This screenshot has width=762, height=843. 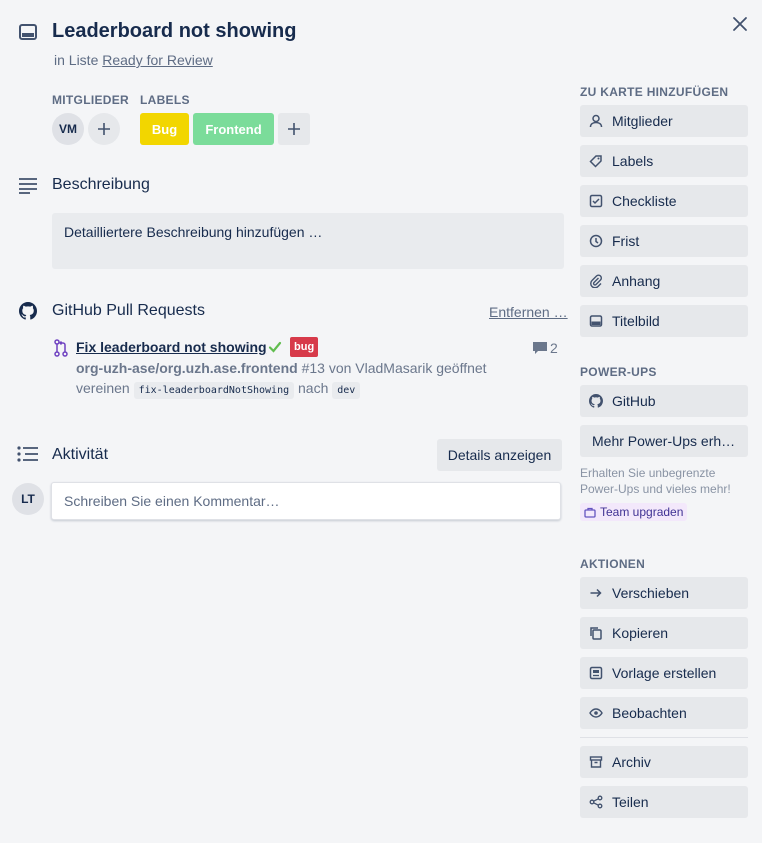 I want to click on card-list-info: in Liste Ready for Review, so click(x=133, y=60).